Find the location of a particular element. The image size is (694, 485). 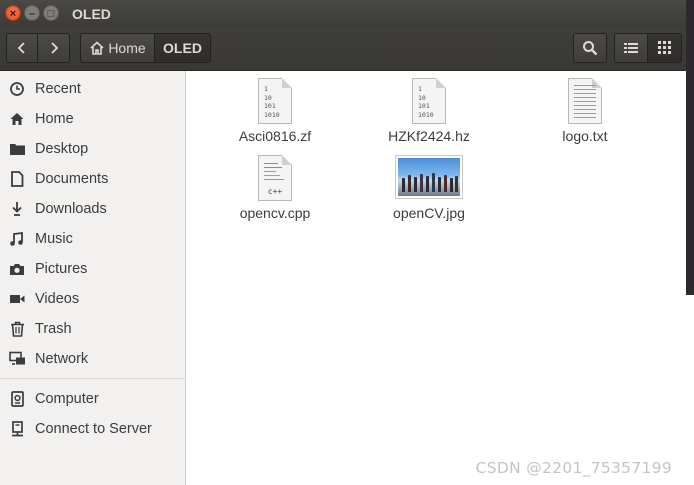

sidebar-item-label: Connect to Server is located at coordinates (93, 429).